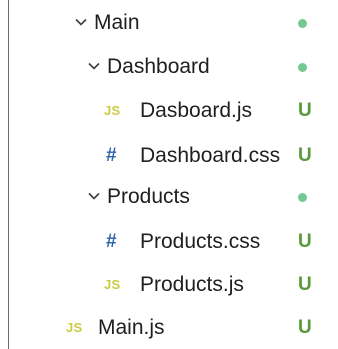 This screenshot has height=349, width=338. What do you see at coordinates (131, 327) in the screenshot?
I see `file-main-js-label: Main.js` at bounding box center [131, 327].